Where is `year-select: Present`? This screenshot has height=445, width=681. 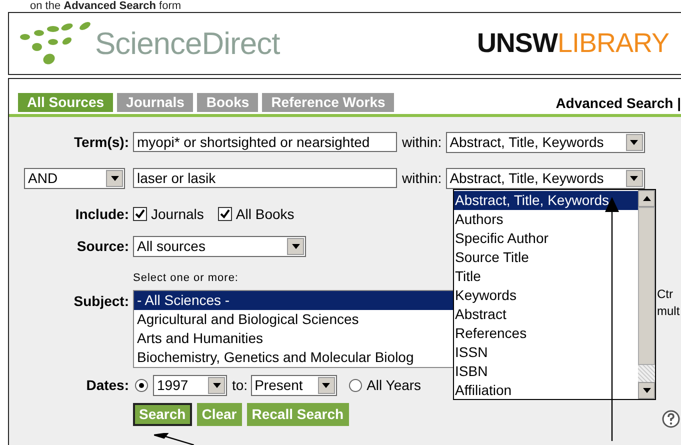
year-select: Present is located at coordinates (293, 385).